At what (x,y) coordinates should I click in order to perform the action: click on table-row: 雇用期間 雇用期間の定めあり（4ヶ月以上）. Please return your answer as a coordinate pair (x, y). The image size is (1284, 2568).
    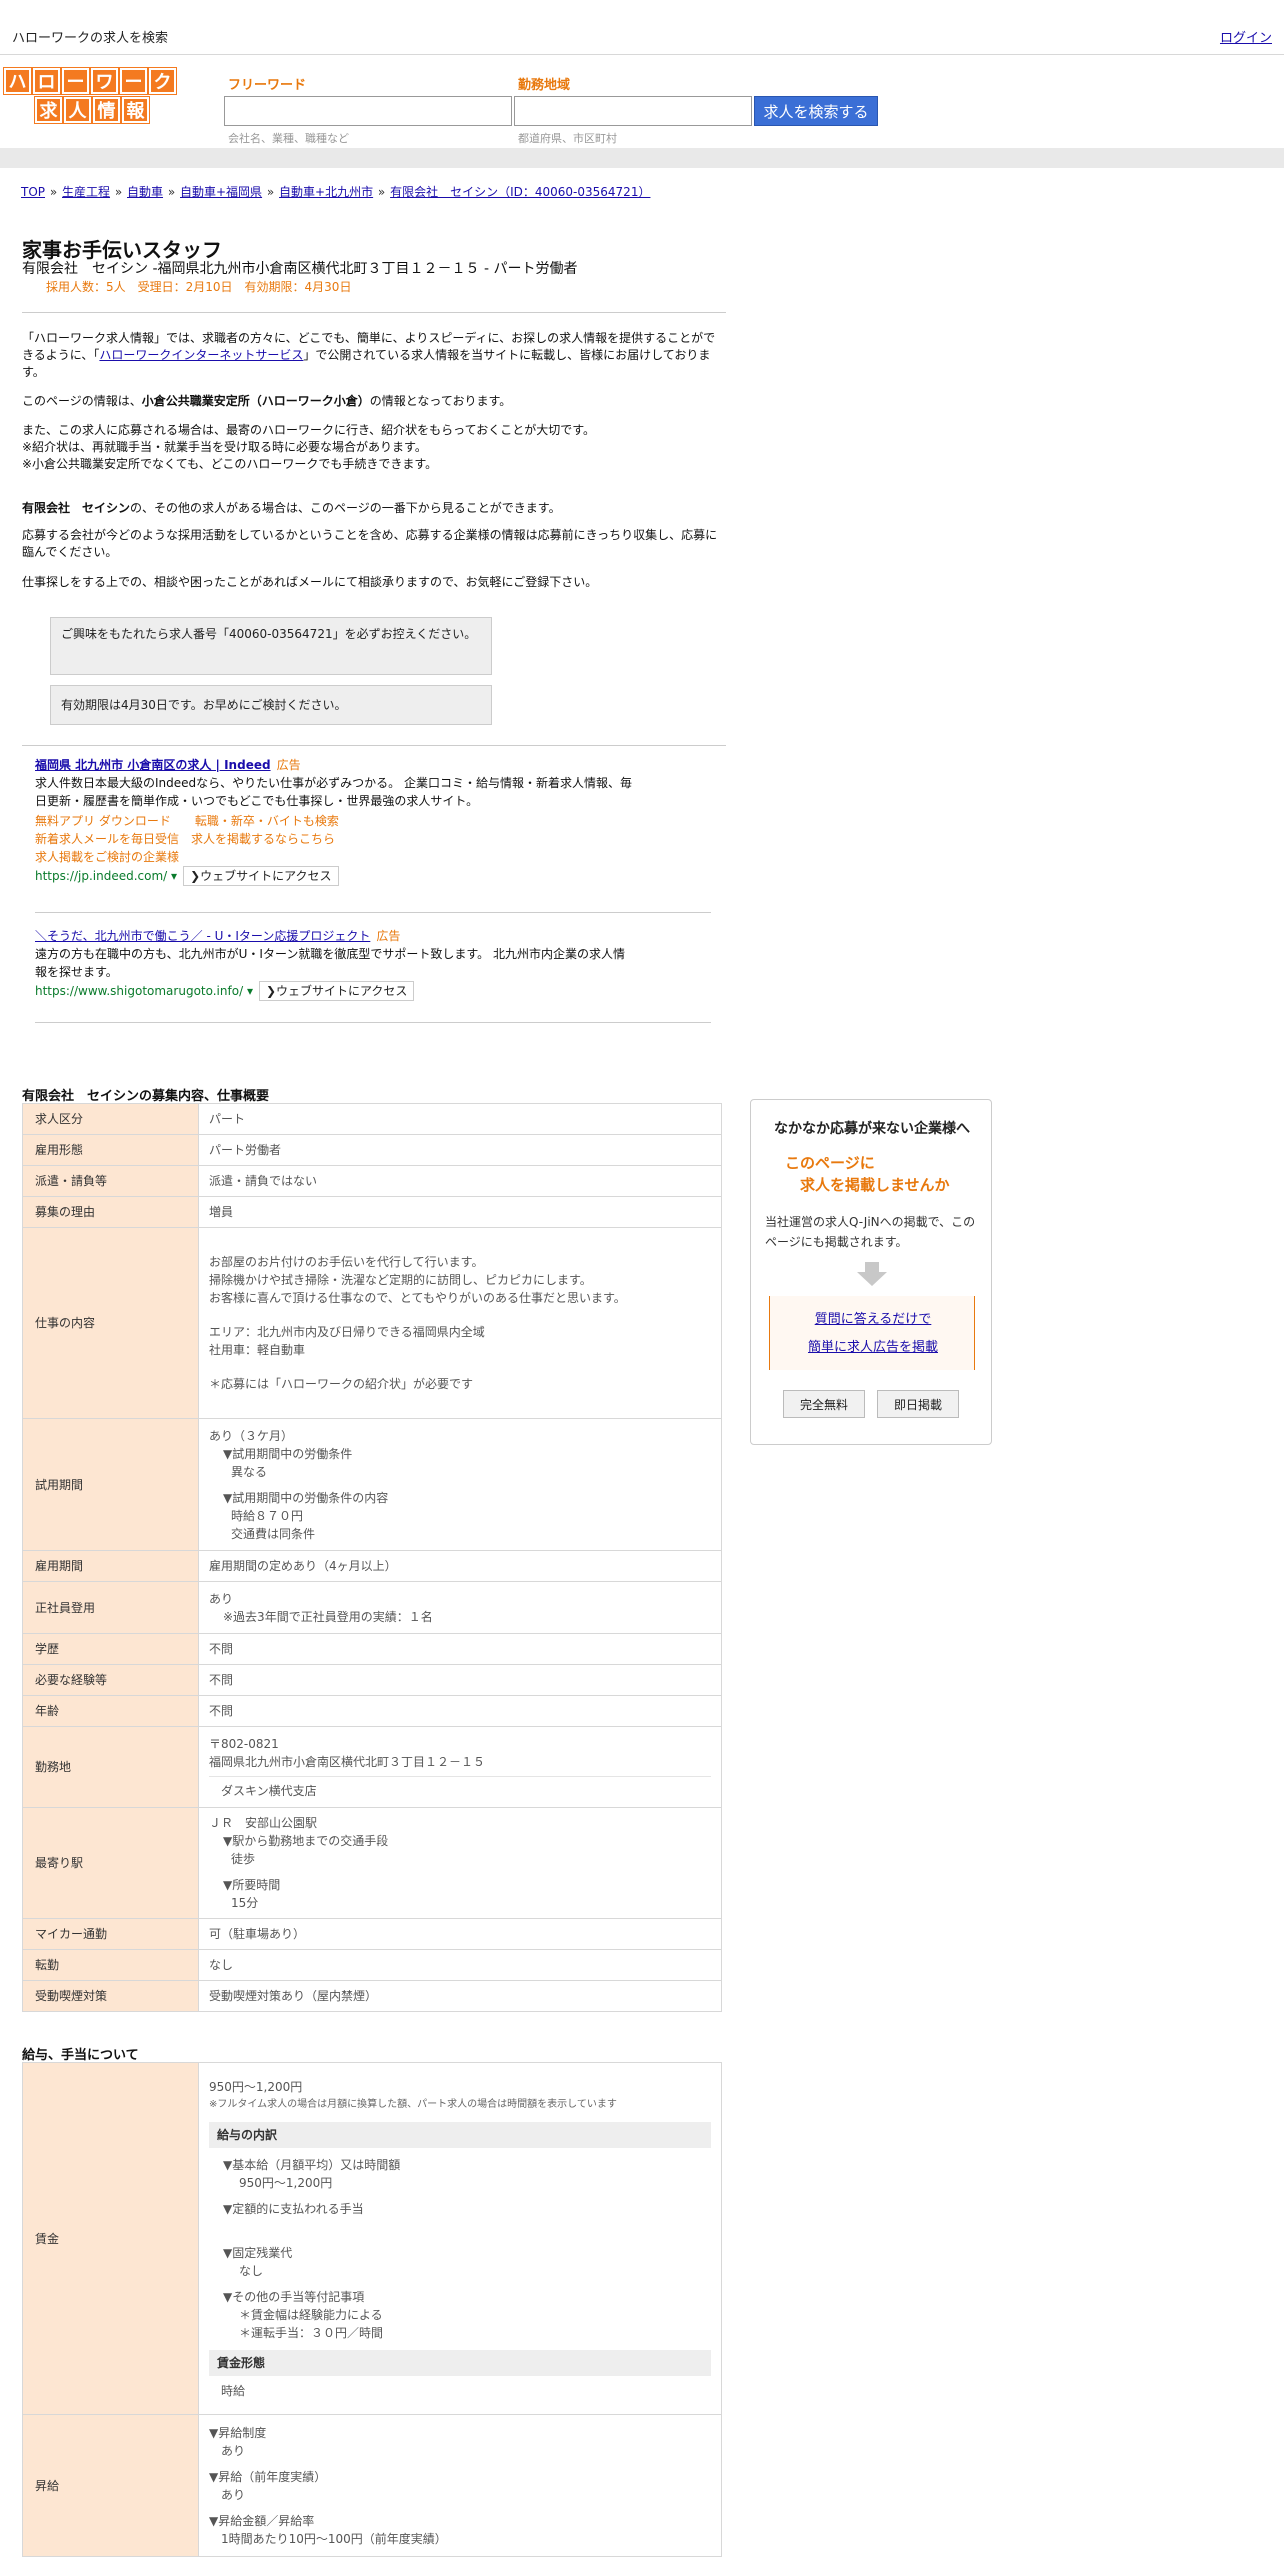
    Looking at the image, I should click on (372, 1566).